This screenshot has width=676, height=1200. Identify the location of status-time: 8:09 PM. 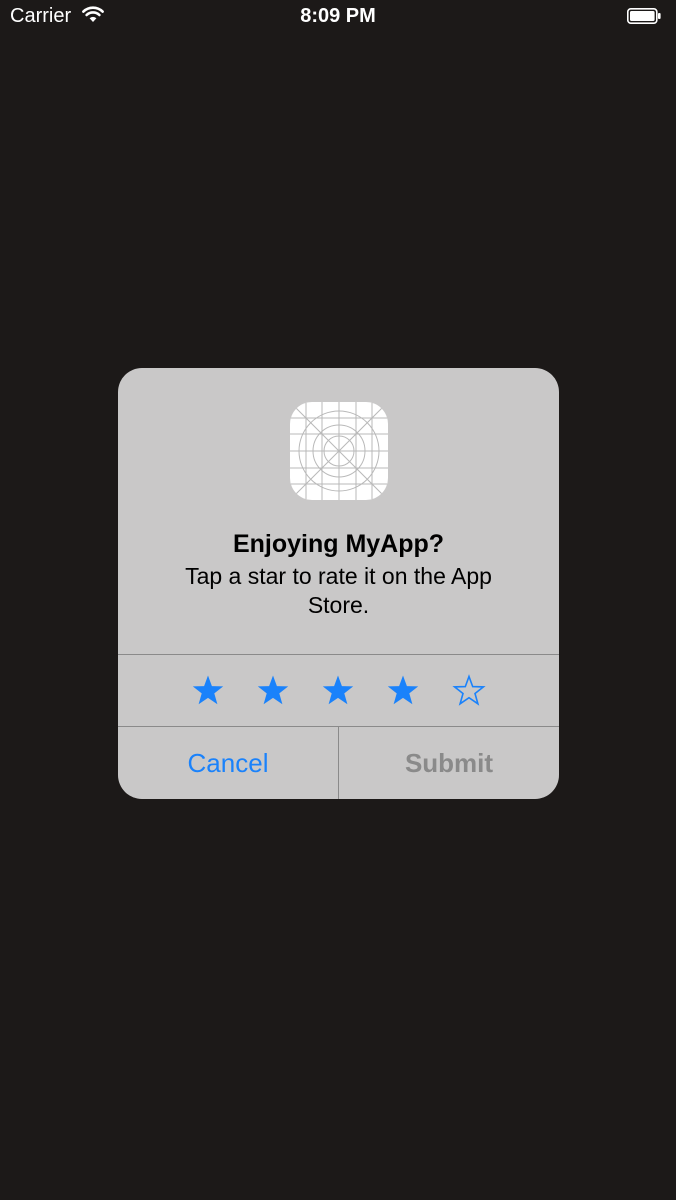
(338, 16).